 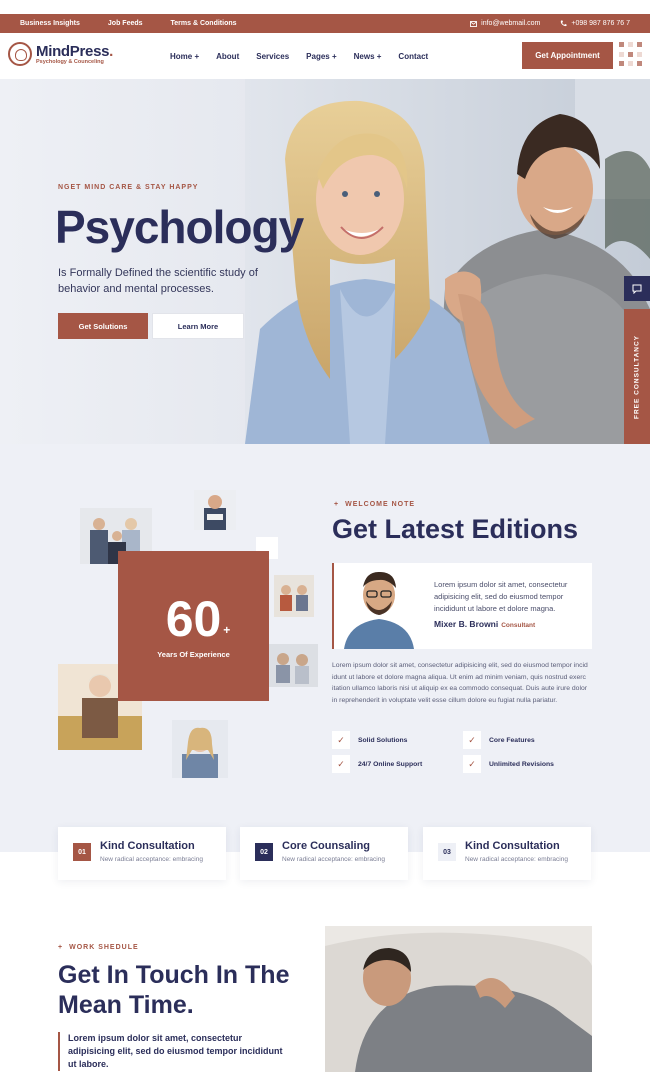 What do you see at coordinates (383, 740) in the screenshot?
I see `feature-label: Solid Solutions` at bounding box center [383, 740].